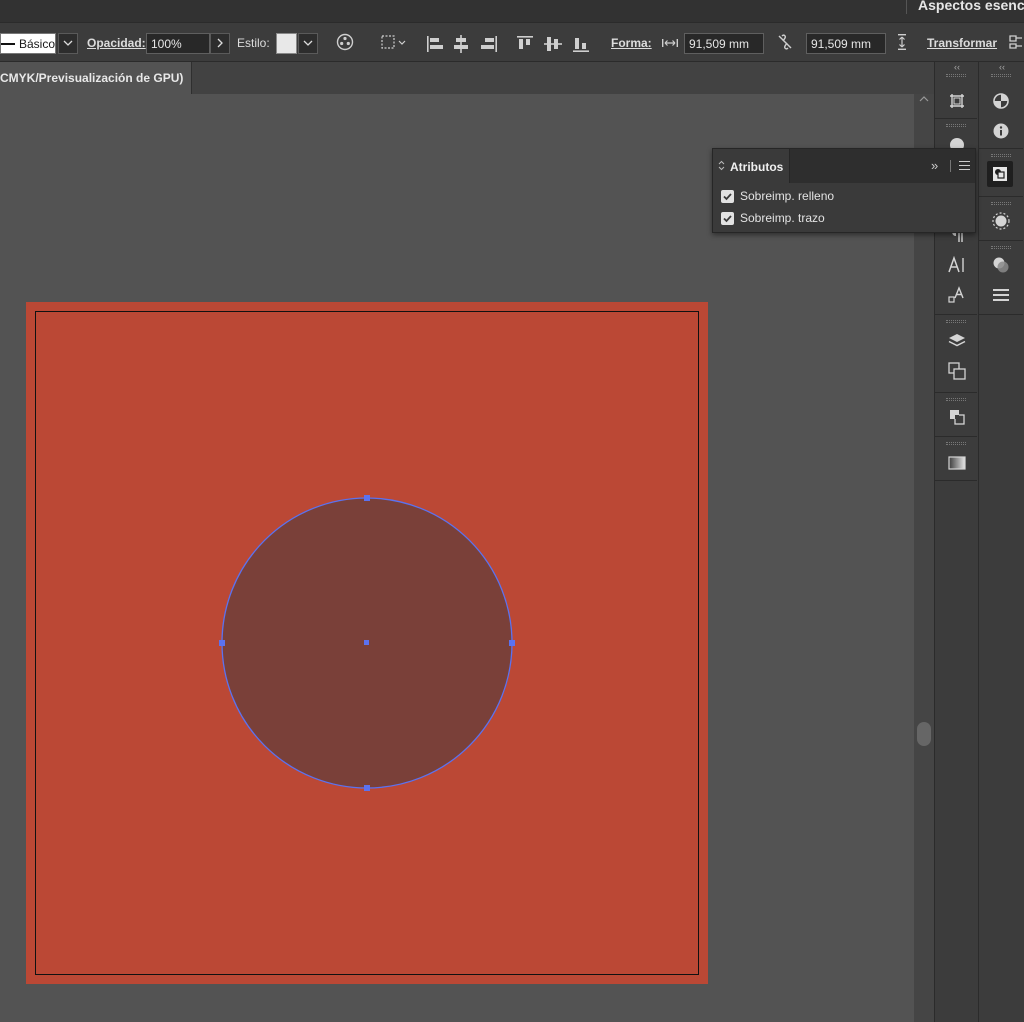 The height and width of the screenshot is (1022, 1024). I want to click on character-icon, so click(957, 265).